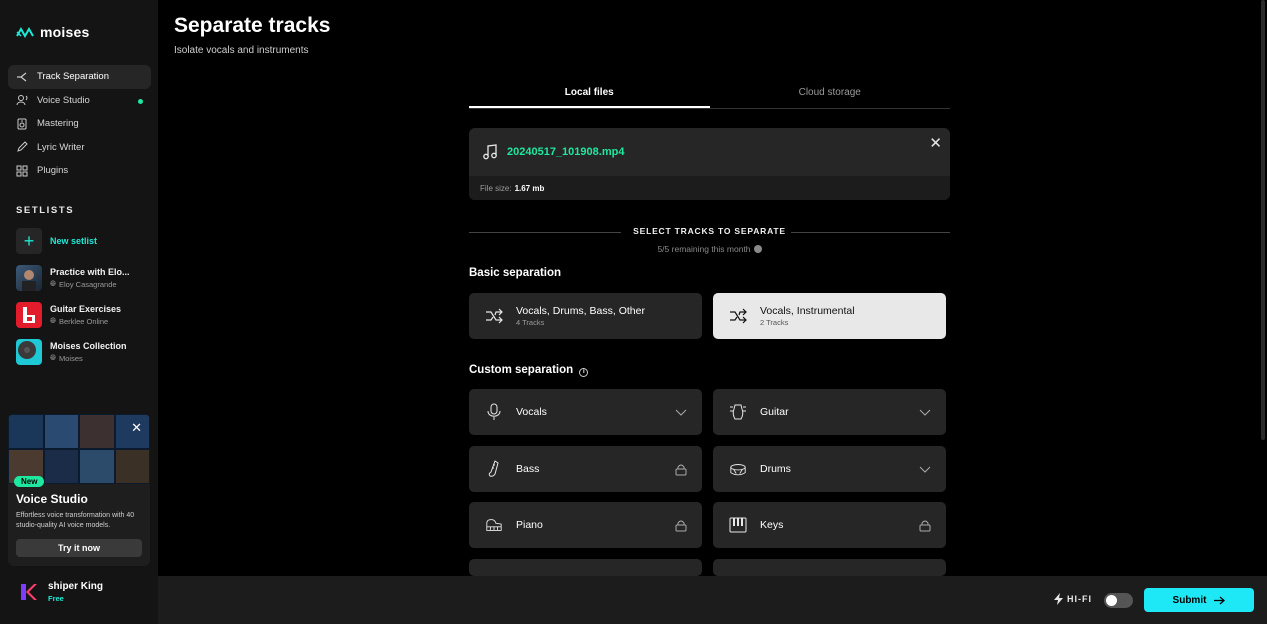 The height and width of the screenshot is (624, 1267). Describe the element at coordinates (774, 412) in the screenshot. I see `option-label: Guitar` at that location.